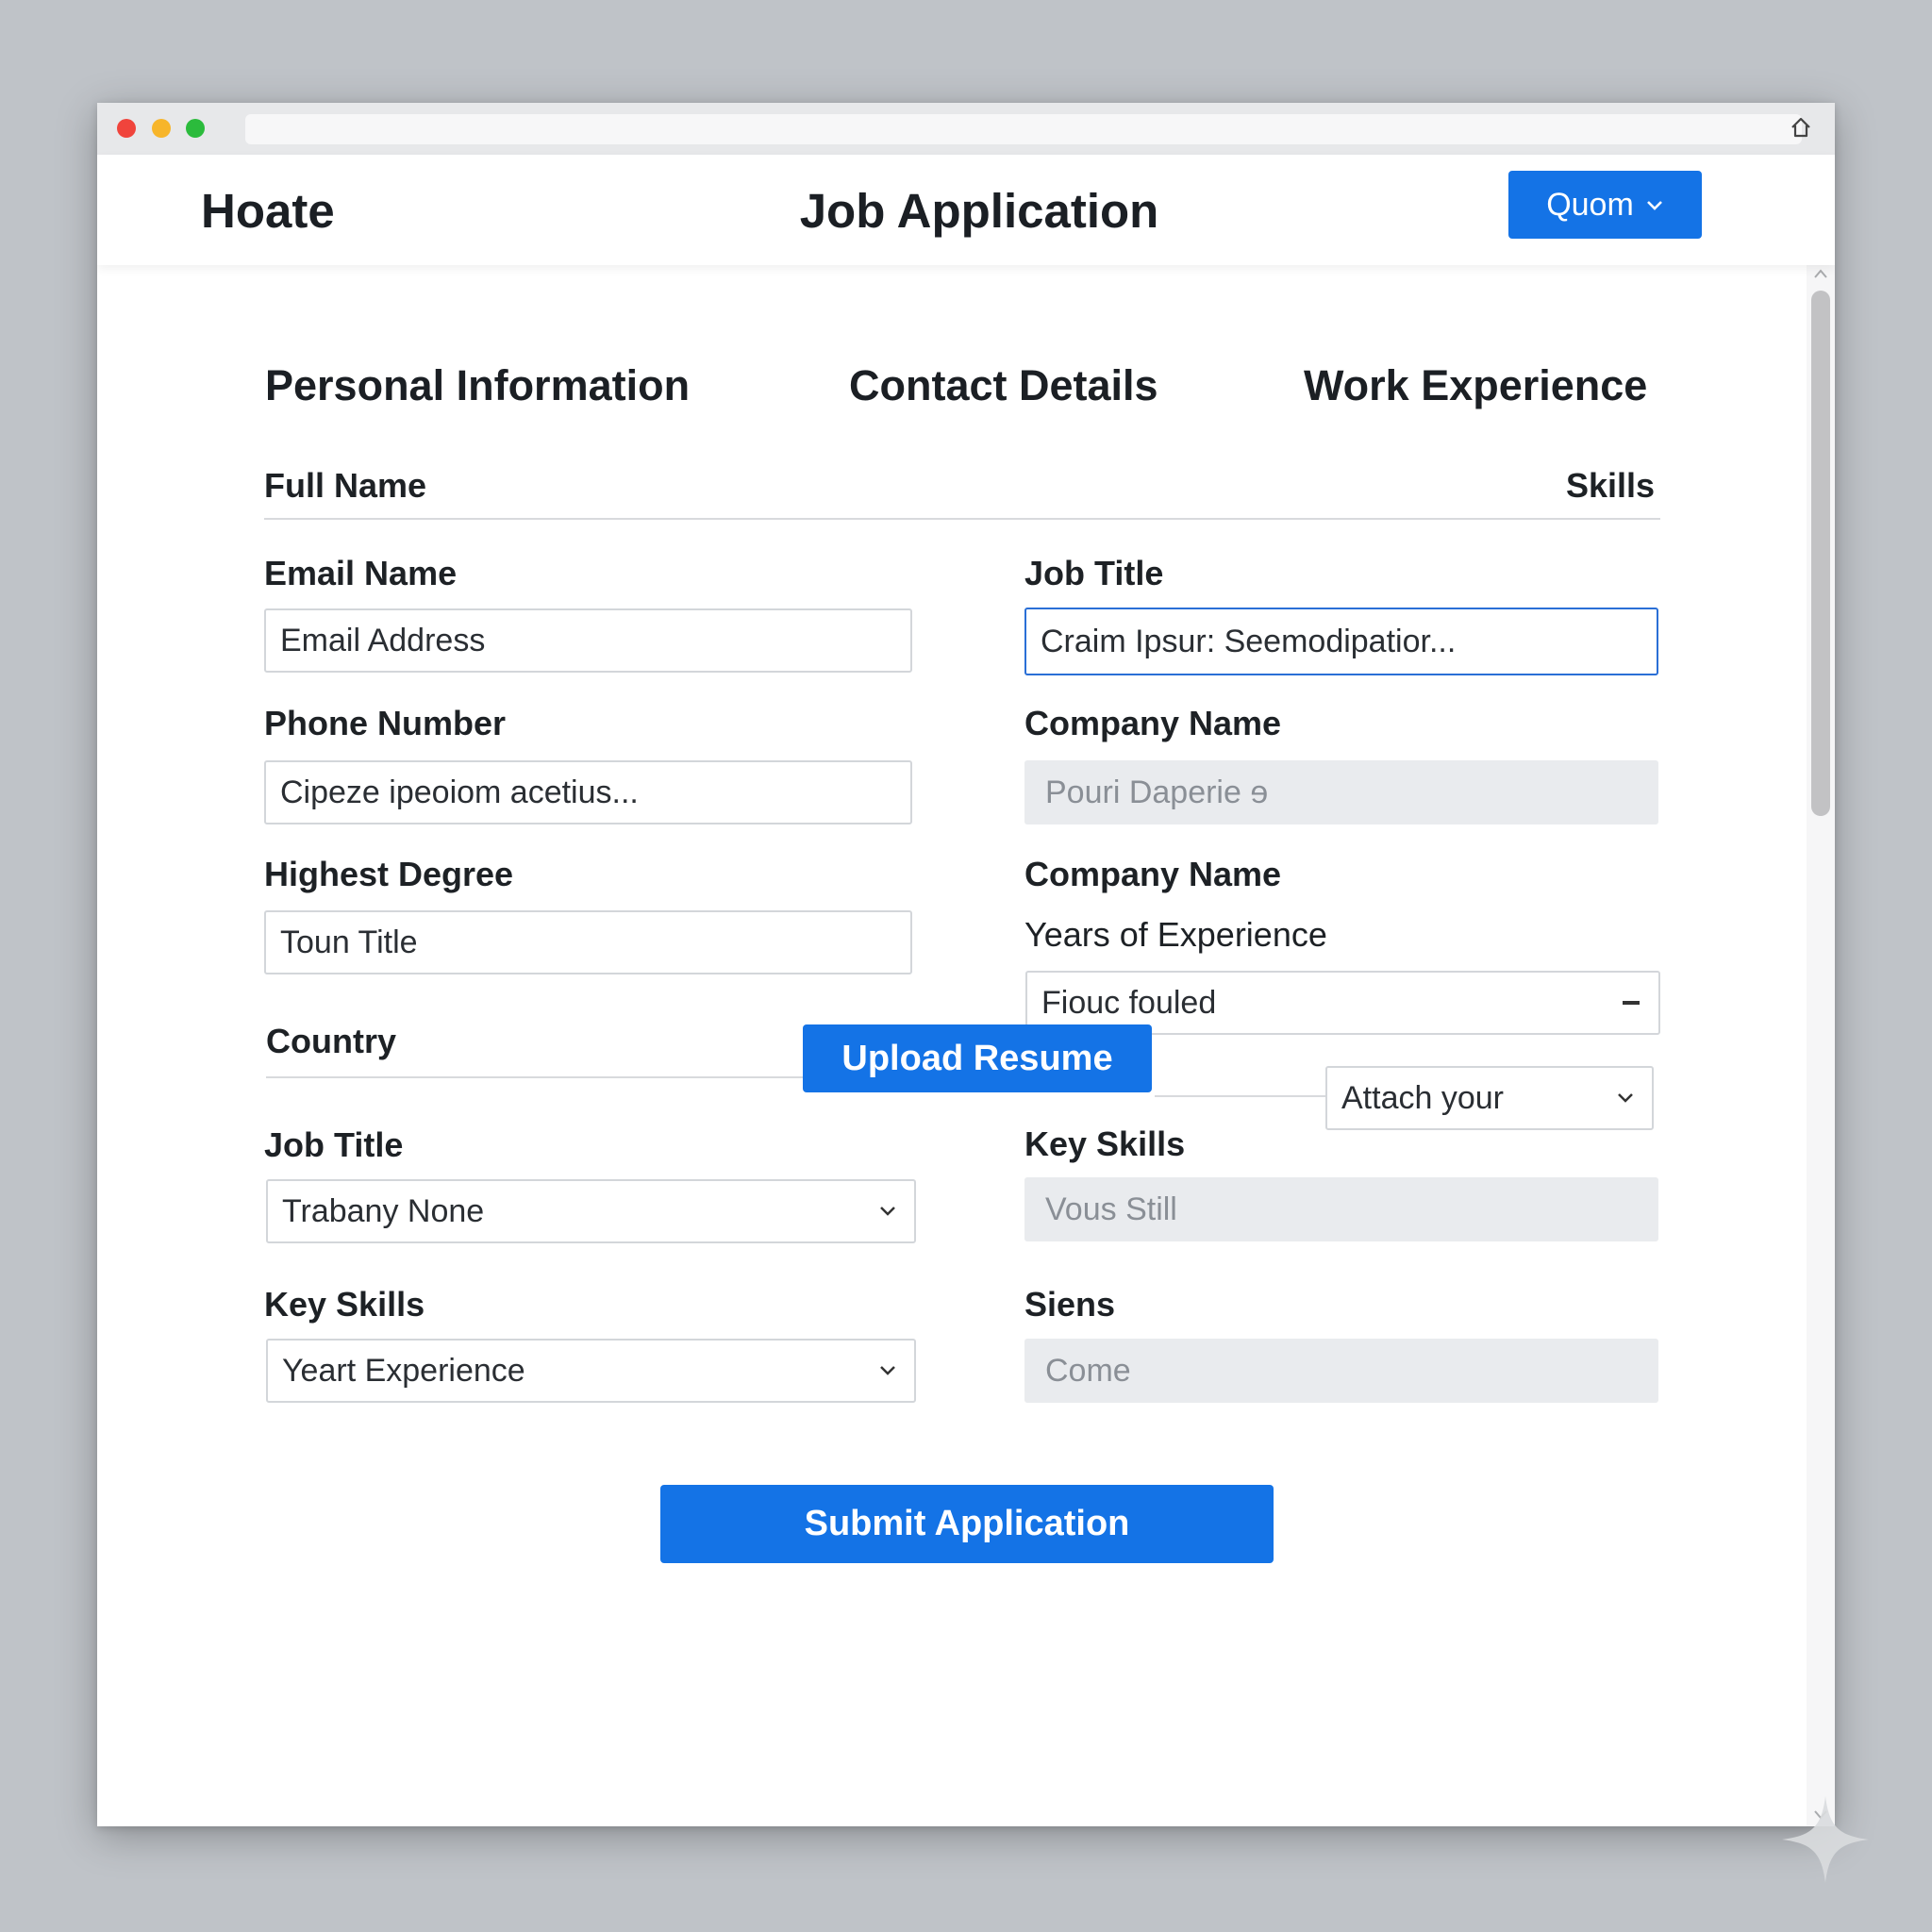 This screenshot has width=1932, height=1932. I want to click on scroll-up-arrow-icon, so click(1821, 274).